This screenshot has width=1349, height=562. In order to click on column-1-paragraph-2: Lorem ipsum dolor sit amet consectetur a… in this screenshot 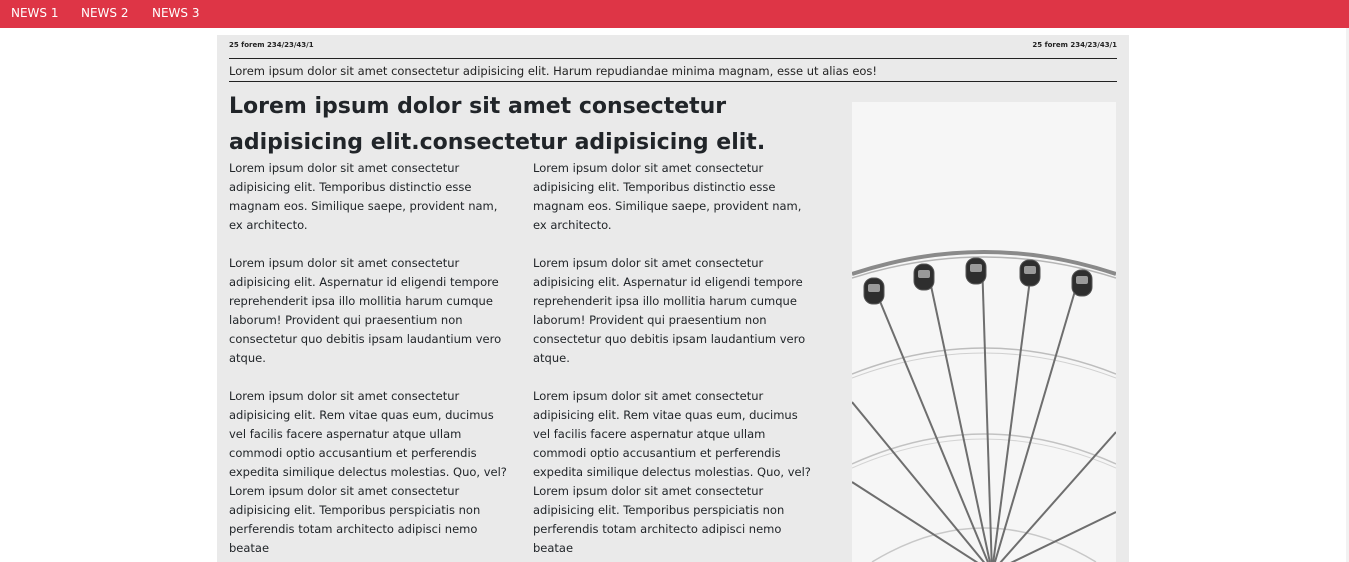, I will do `click(365, 310)`.